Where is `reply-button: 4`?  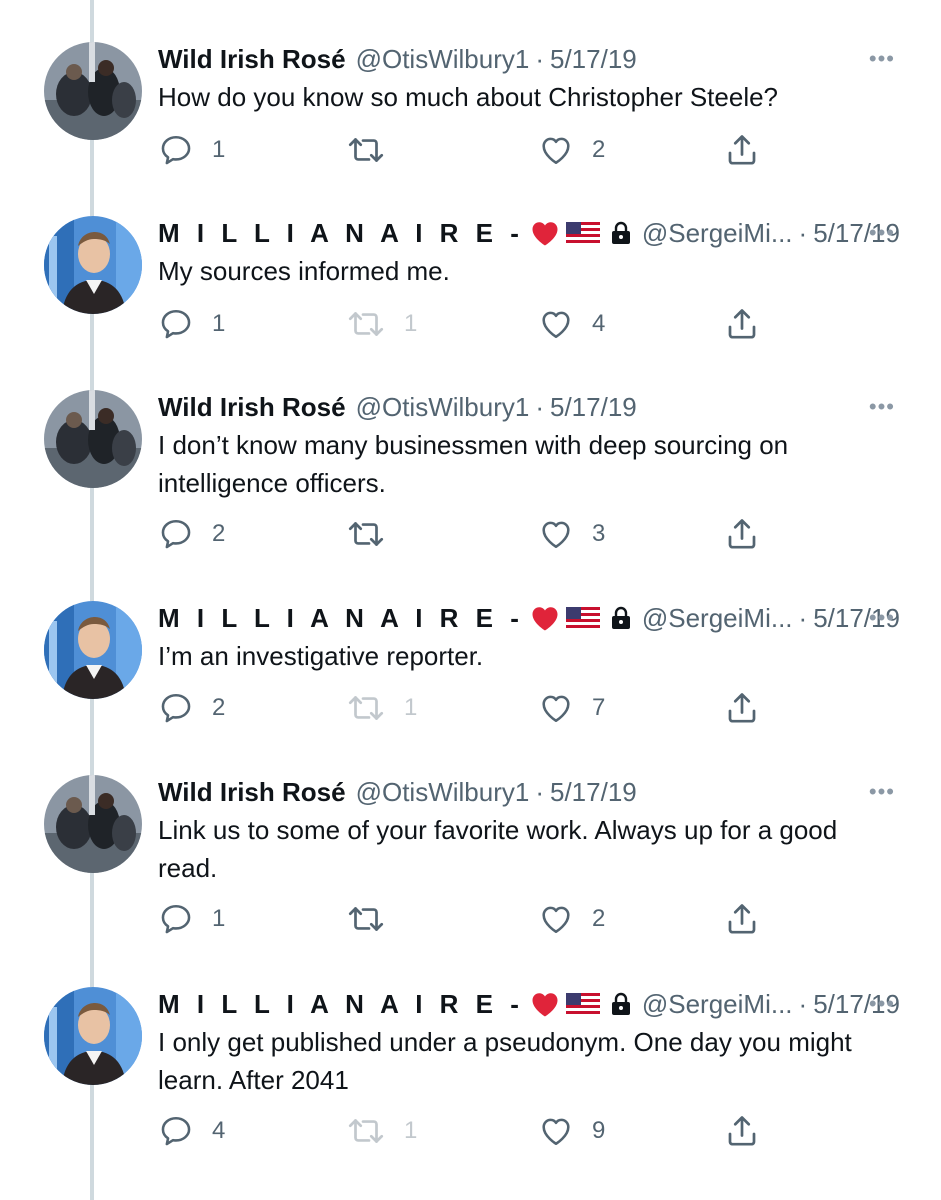 reply-button: 4 is located at coordinates (191, 1131).